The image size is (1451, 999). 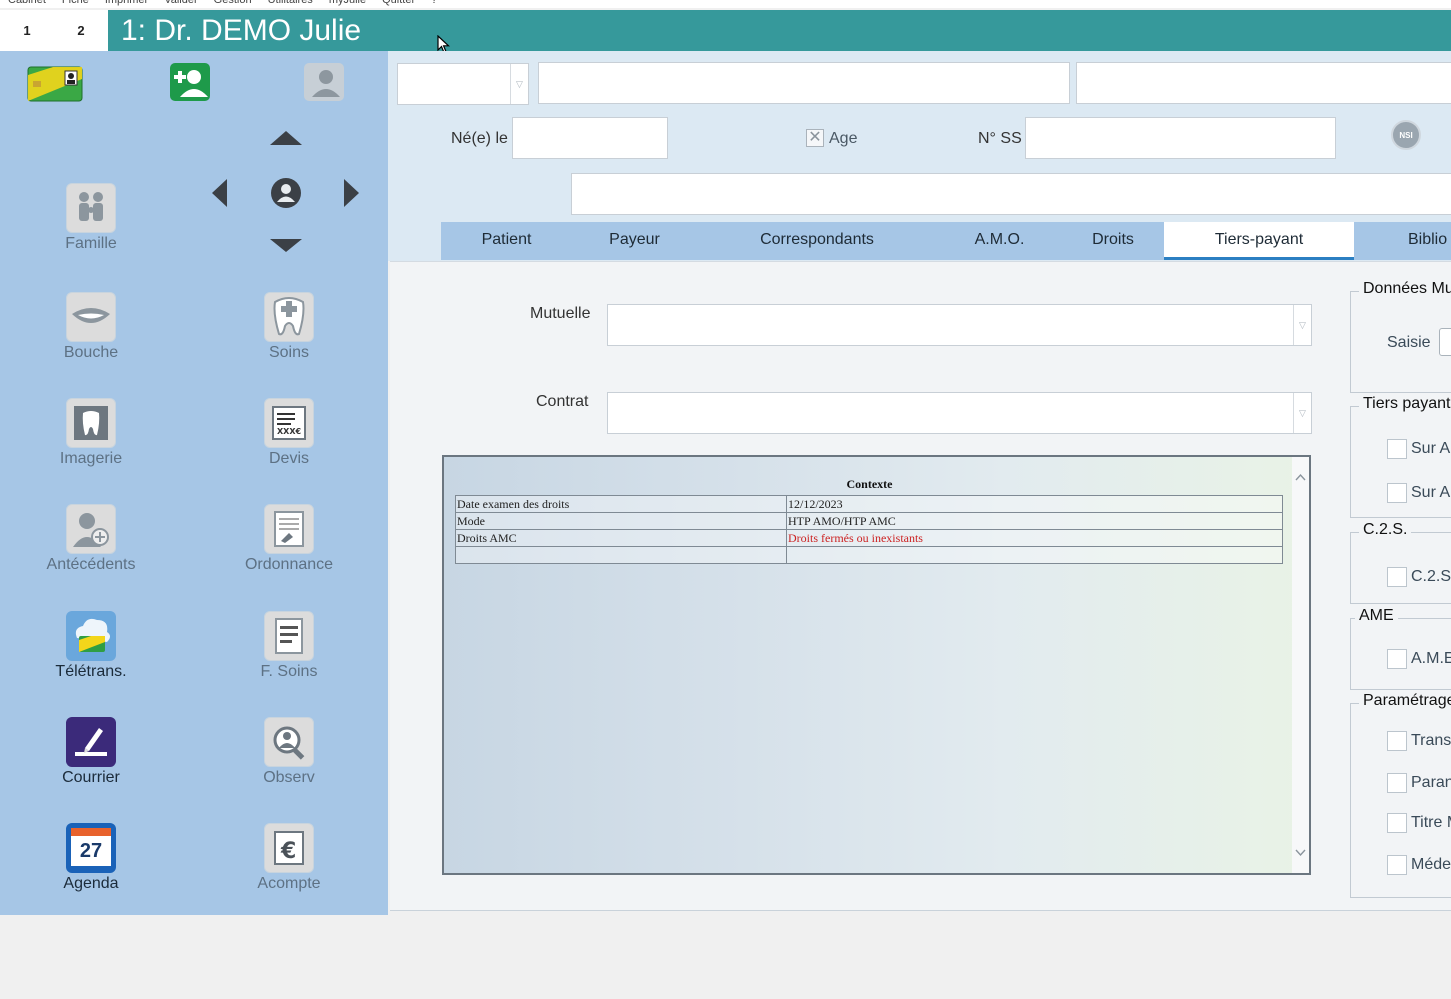 I want to click on mutuelle-select: ▽, so click(x=959, y=325).